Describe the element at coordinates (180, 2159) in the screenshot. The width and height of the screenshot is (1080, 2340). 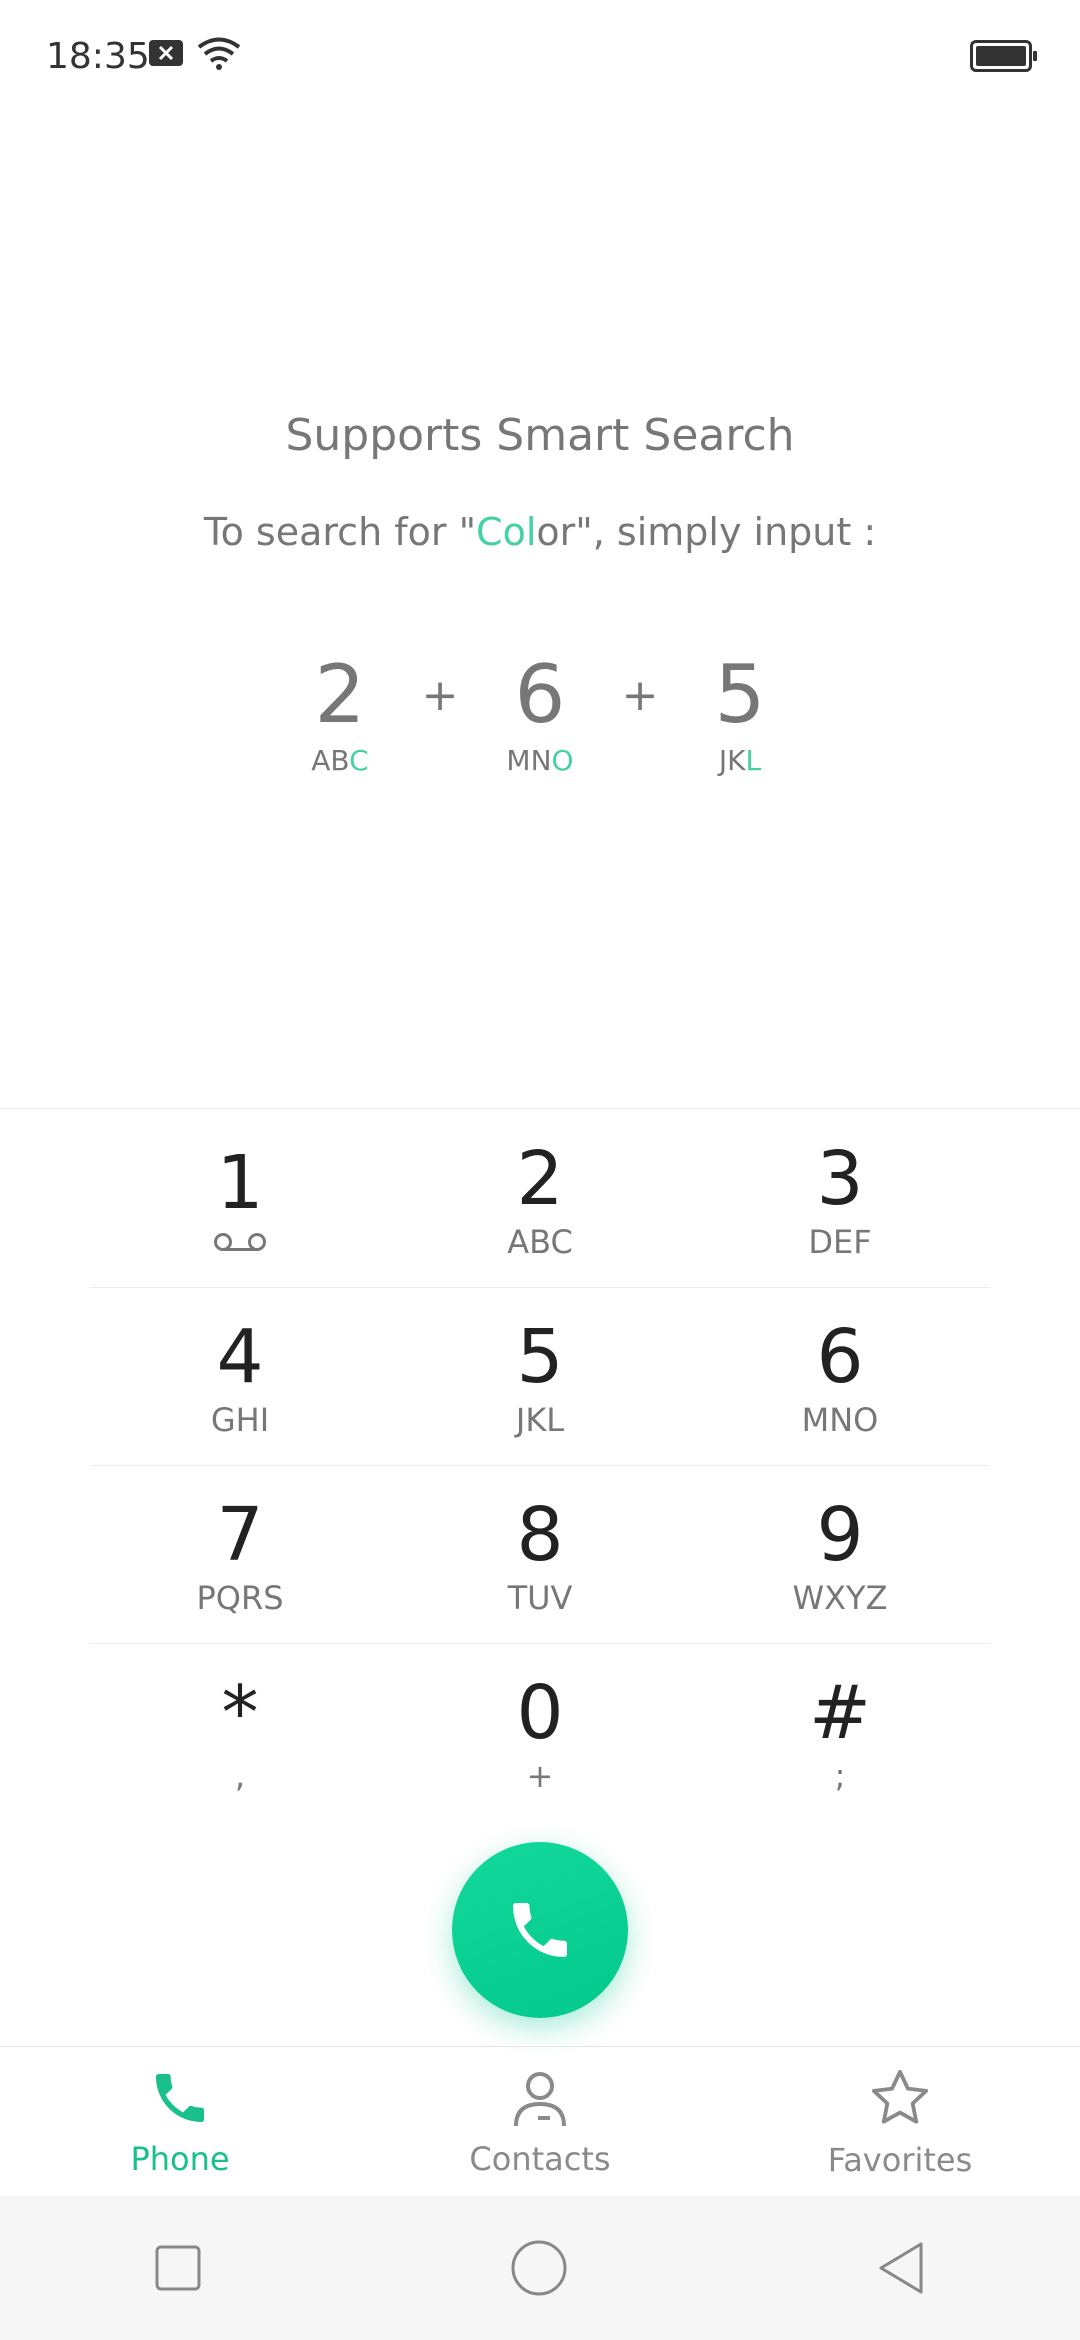
I see `tab-label: Phone` at that location.